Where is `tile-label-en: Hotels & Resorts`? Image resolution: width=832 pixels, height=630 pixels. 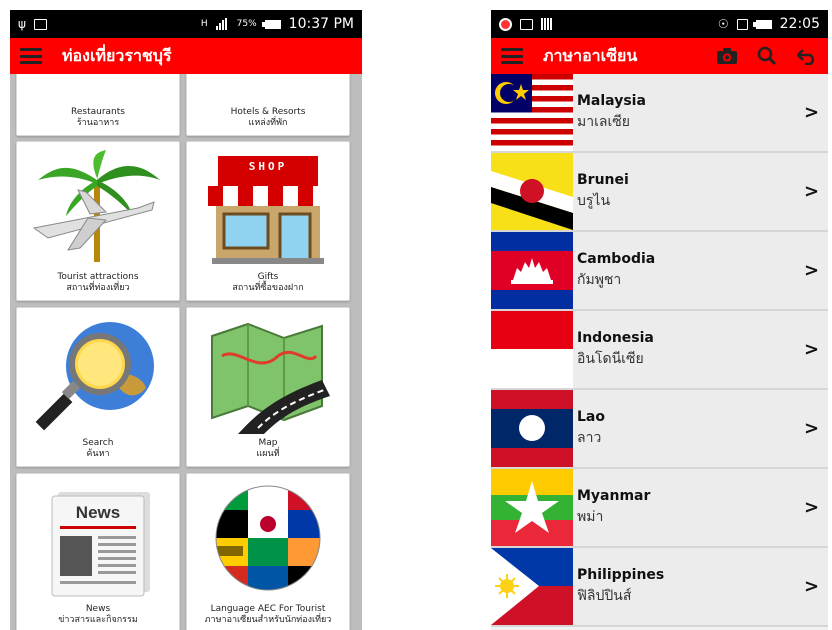
tile-label-en: Hotels & Resorts is located at coordinates (268, 112).